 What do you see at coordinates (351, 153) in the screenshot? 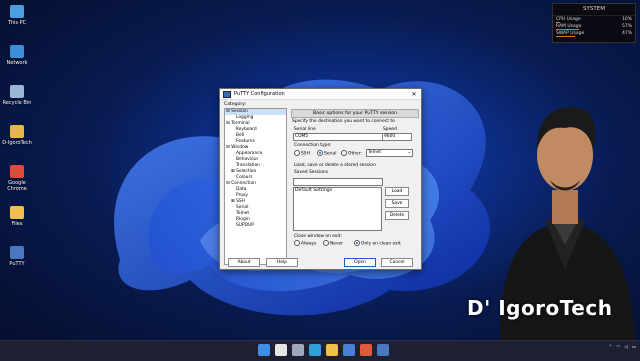
I see `conn-type-other: Other:` at bounding box center [351, 153].